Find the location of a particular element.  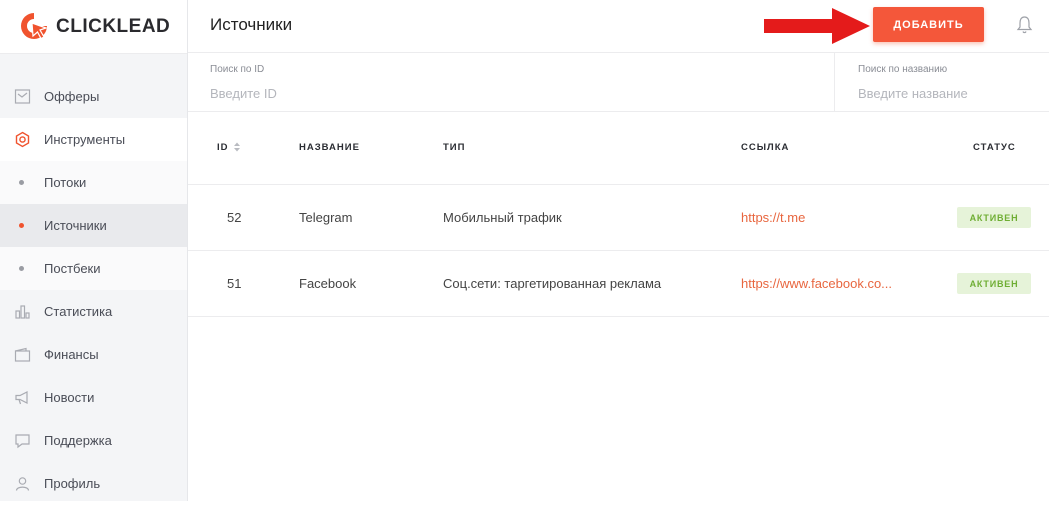

sidebar-item-label: Финансы is located at coordinates (71, 354).